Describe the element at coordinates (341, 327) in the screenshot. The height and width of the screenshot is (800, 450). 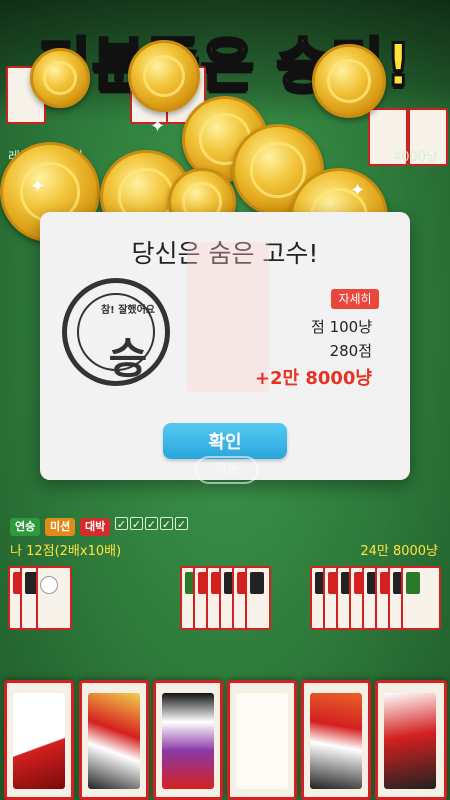
I see `points-line: 점 100냥` at that location.